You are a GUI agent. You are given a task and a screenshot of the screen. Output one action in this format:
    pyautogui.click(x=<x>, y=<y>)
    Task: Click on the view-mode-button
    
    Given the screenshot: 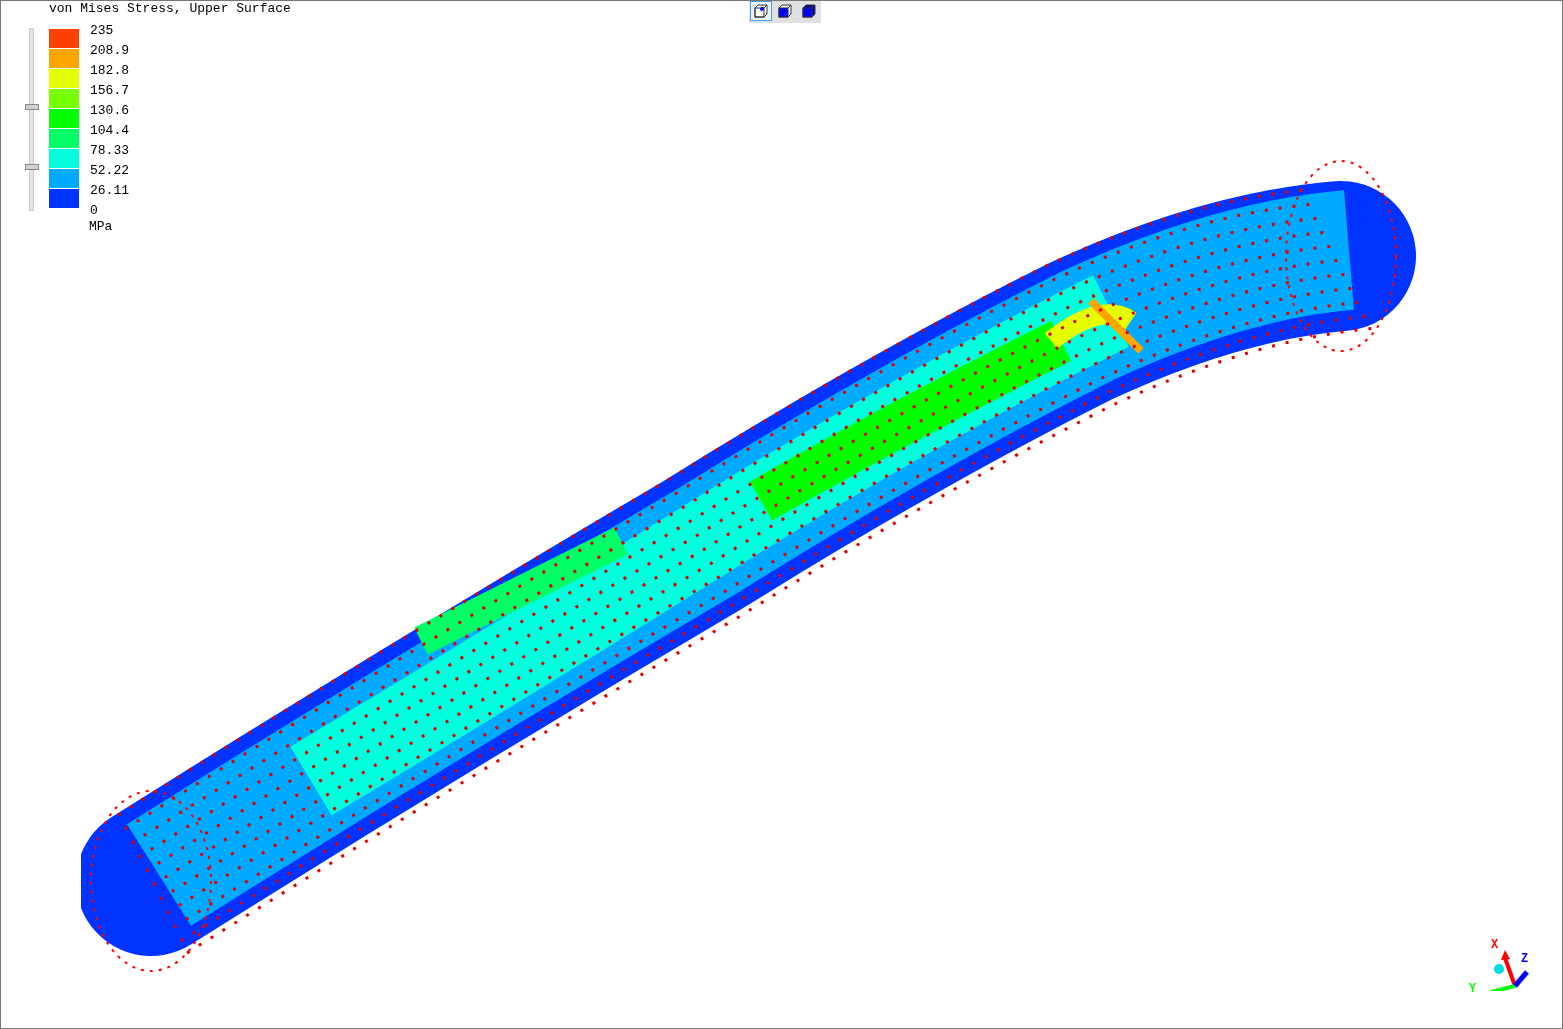 What is the action you would take?
    pyautogui.click(x=761, y=11)
    